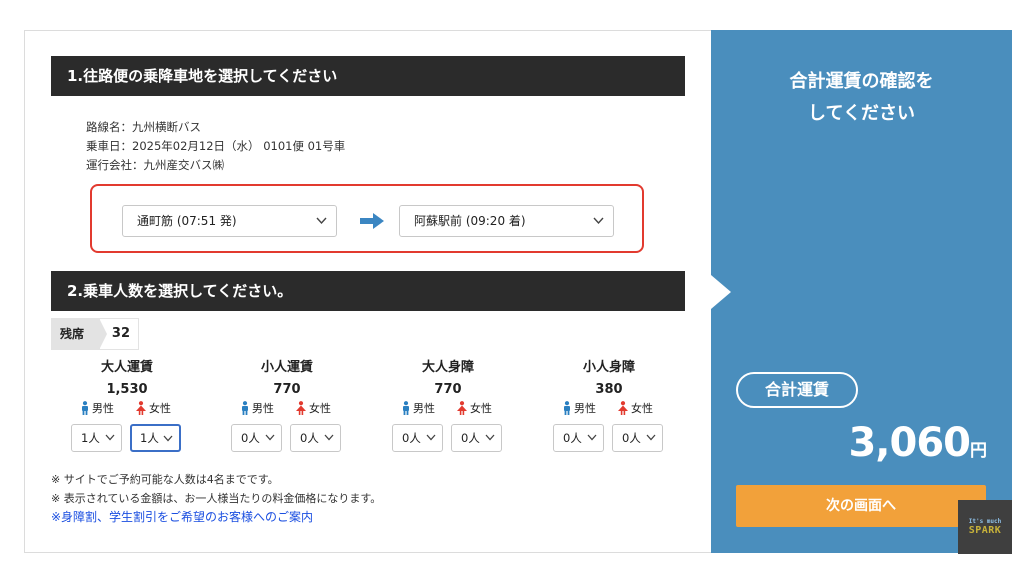 This screenshot has height=568, width=1024. I want to click on boarding-stop-select: 通町筋 (07:51 発), so click(229, 221).